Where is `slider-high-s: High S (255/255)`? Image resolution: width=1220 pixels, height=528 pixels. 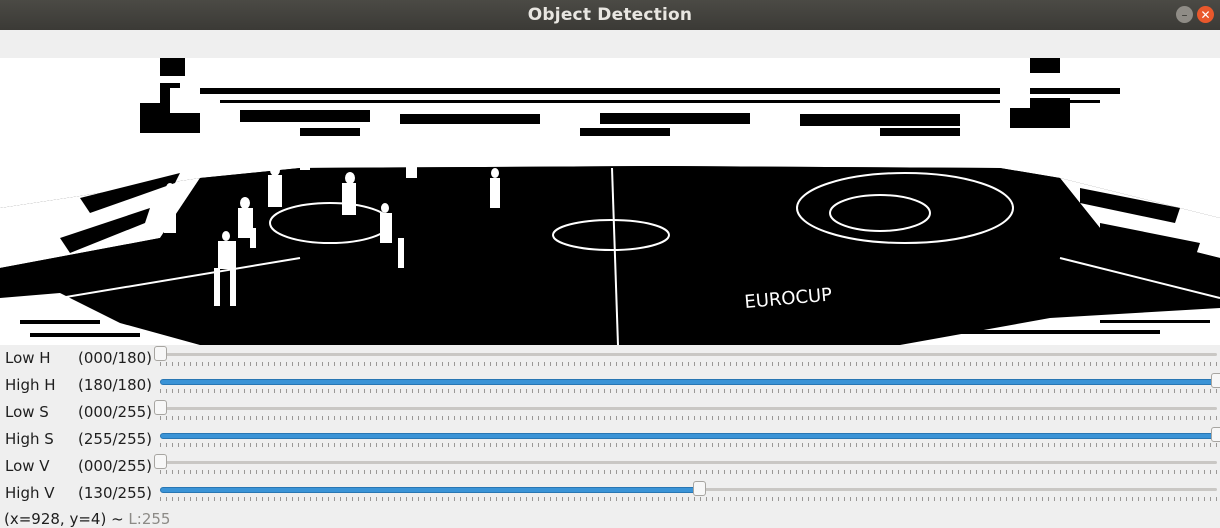
slider-high-s: High S (255/255) is located at coordinates (610, 439).